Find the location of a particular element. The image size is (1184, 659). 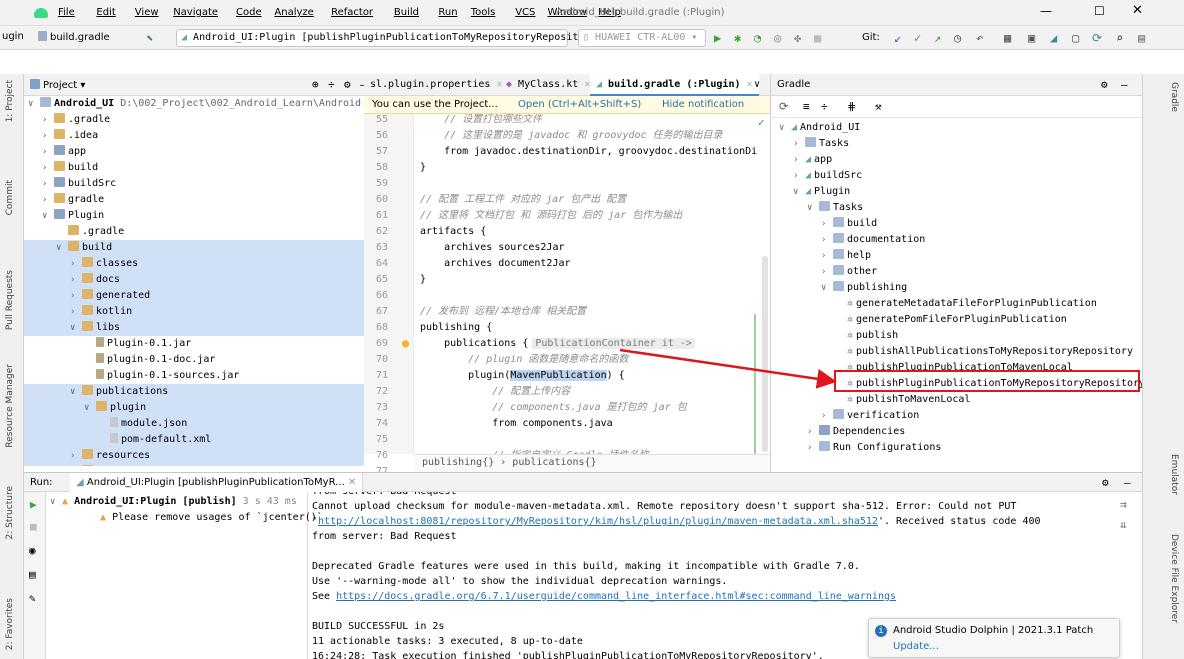

annotation-arrow is located at coordinates (728, 368).